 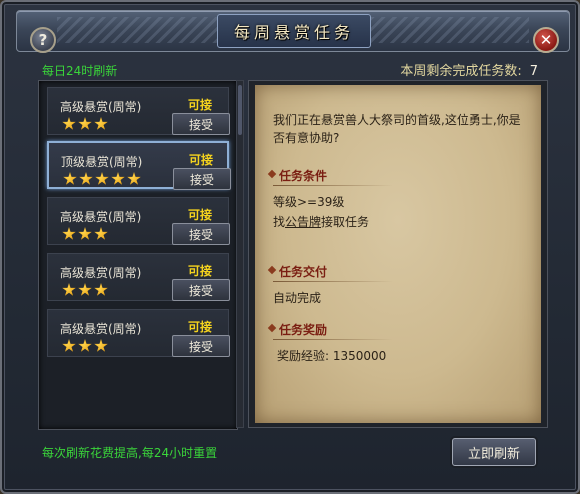 What do you see at coordinates (333, 176) in the screenshot?
I see `conditions-heading: 任务条件` at bounding box center [333, 176].